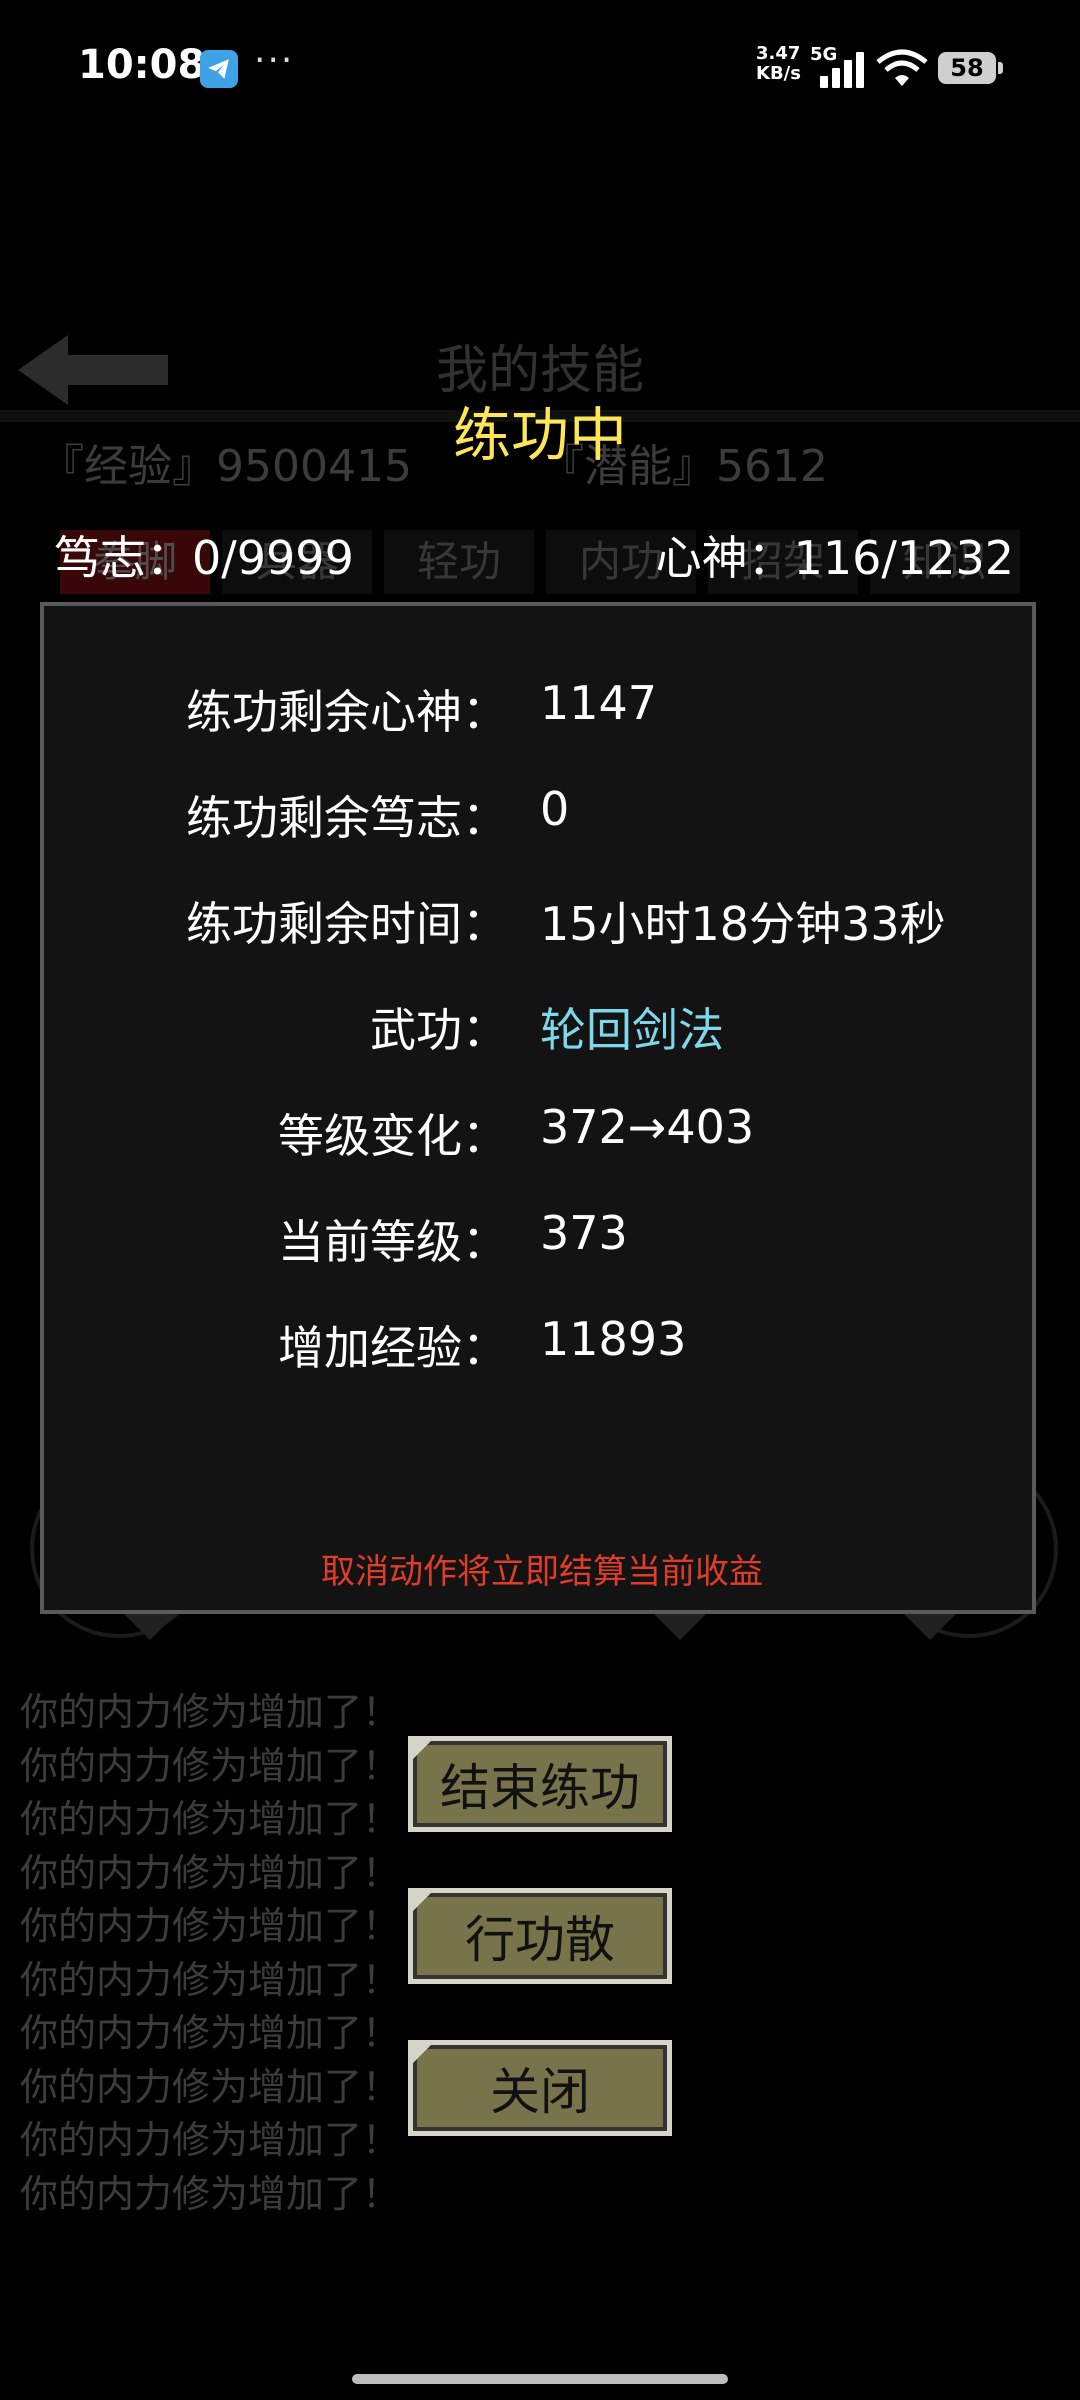 The image size is (1080, 2400). What do you see at coordinates (204, 558) in the screenshot?
I see `will-stat: 笃志：0/9999` at bounding box center [204, 558].